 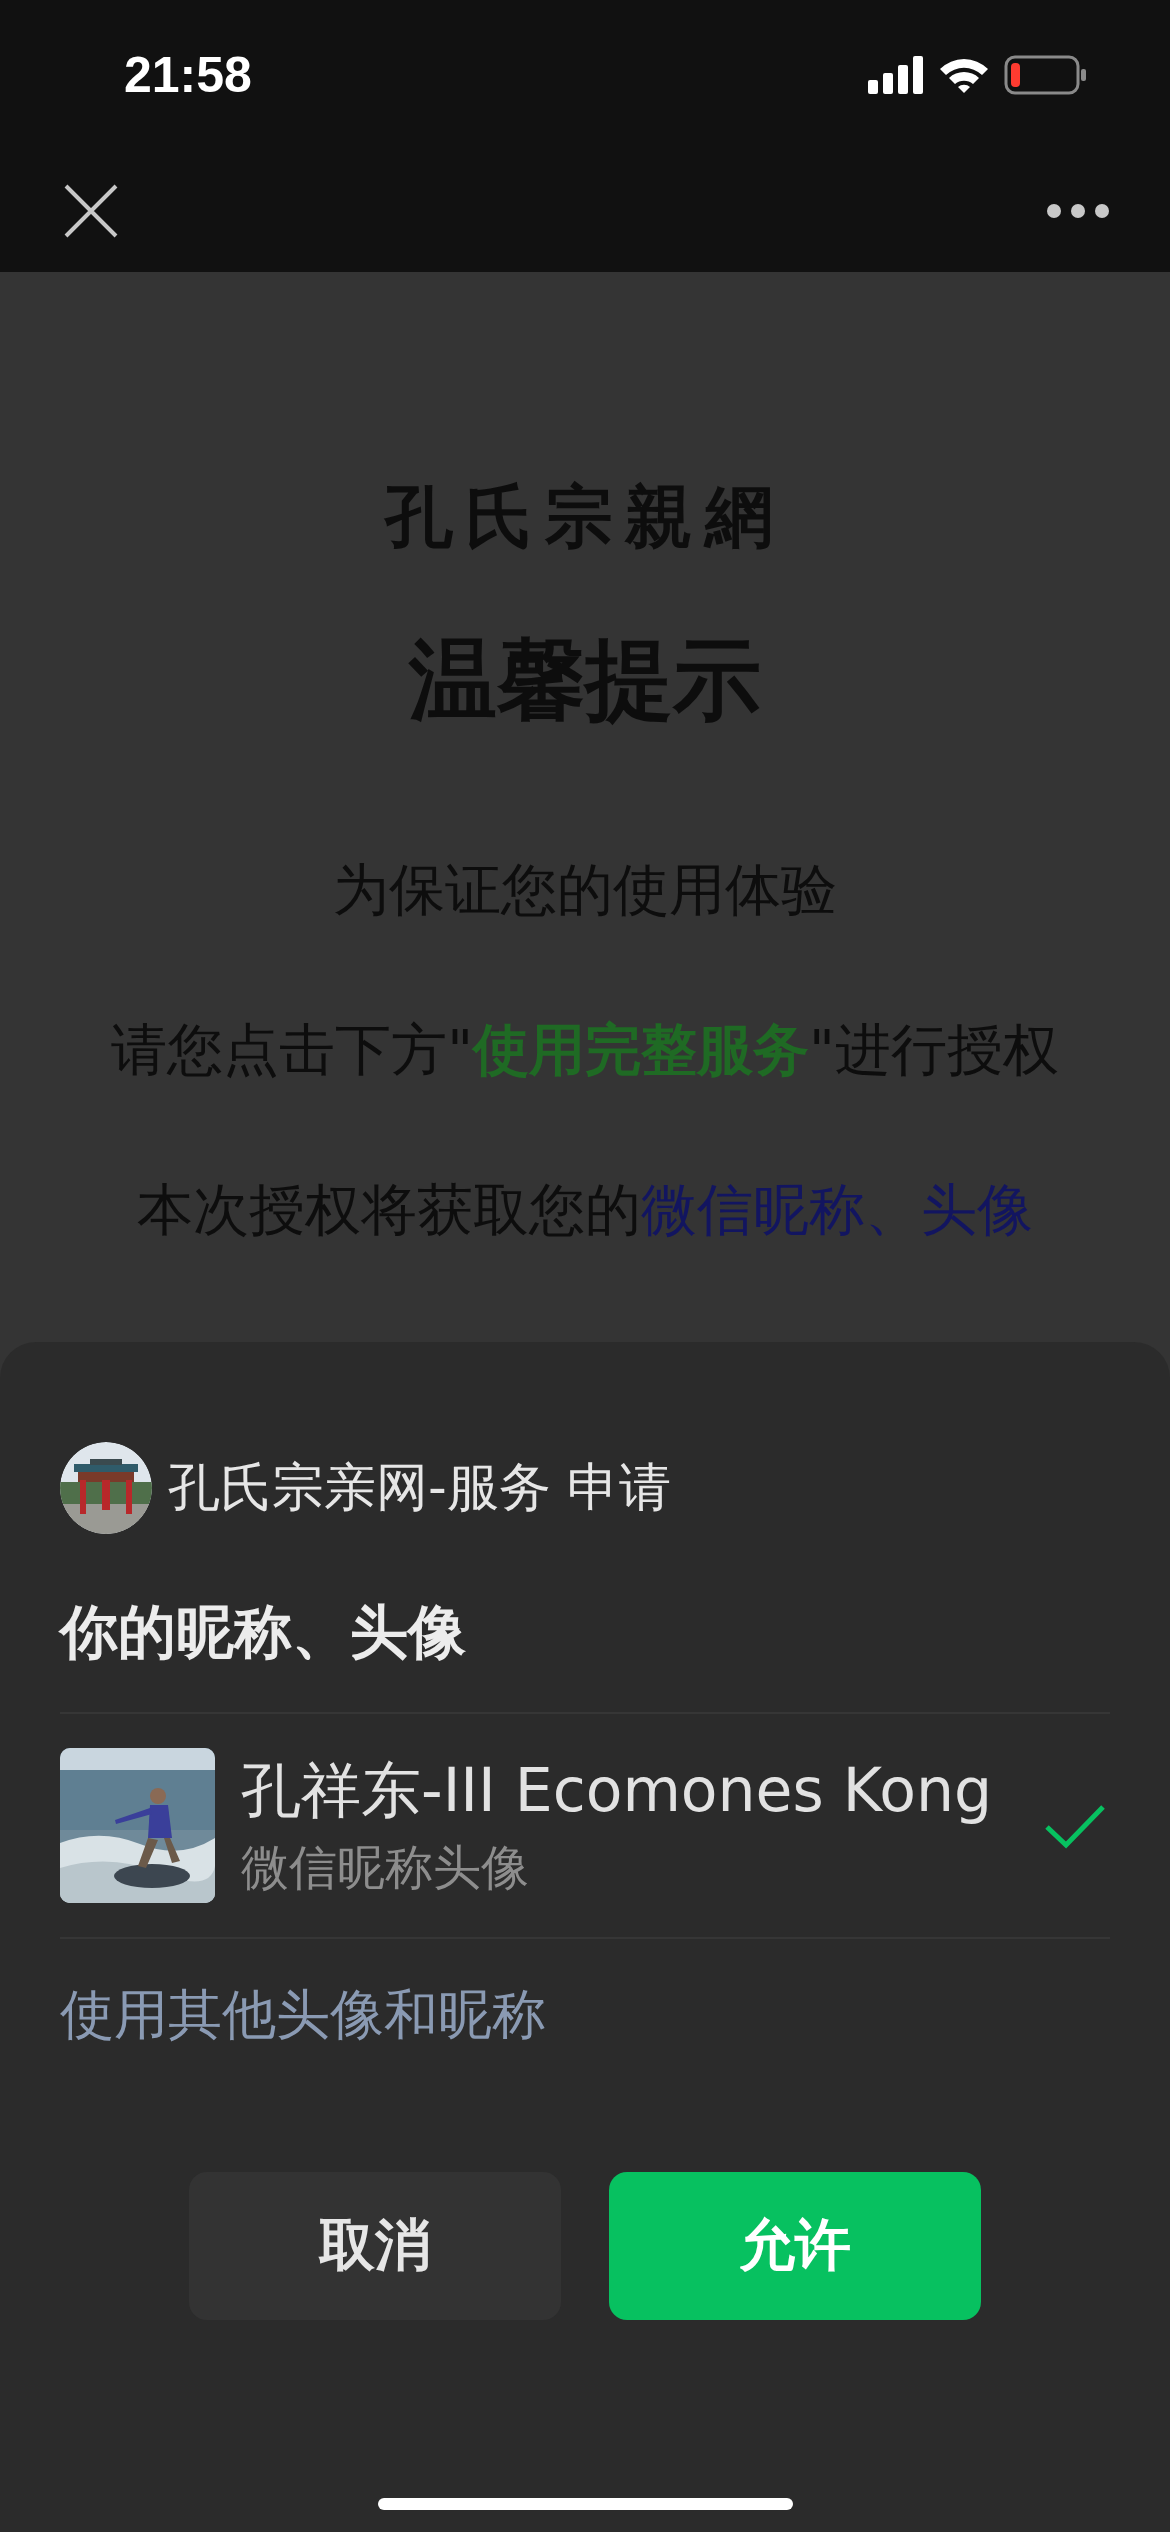 What do you see at coordinates (375, 2246) in the screenshot?
I see `cancel-button: 取消` at bounding box center [375, 2246].